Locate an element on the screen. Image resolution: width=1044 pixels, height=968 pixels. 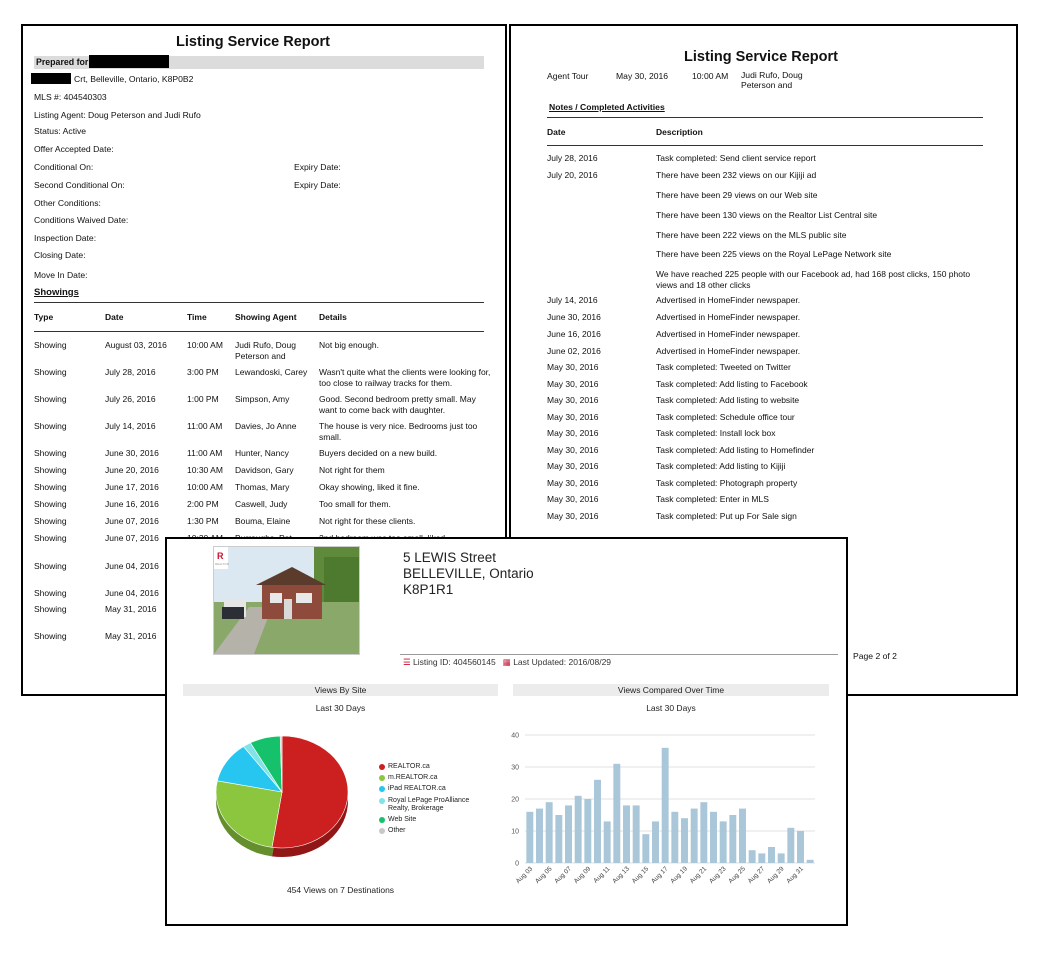
cell-time: 1:00 PM is located at coordinates (203, 399).